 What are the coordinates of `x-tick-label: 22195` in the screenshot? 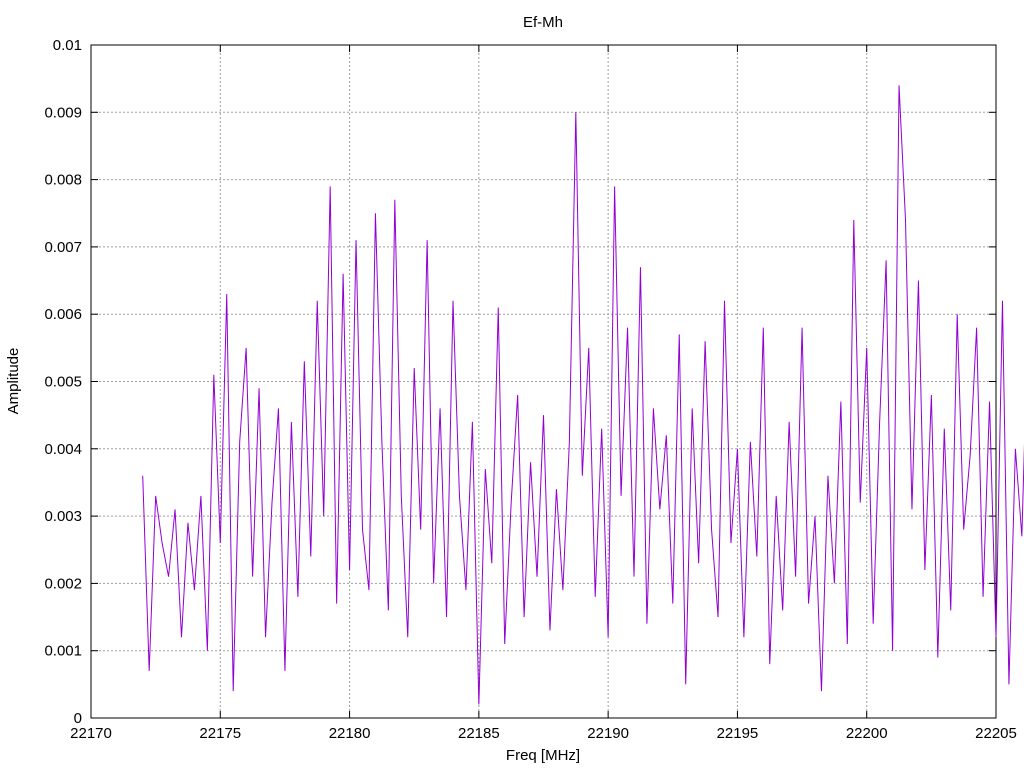 It's located at (738, 733).